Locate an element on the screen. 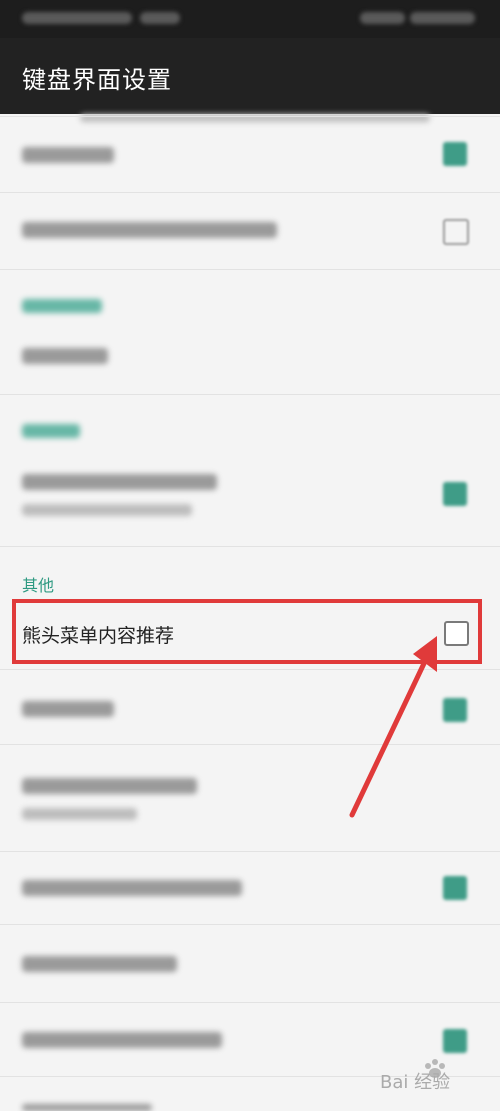 Image resolution: width=500 pixels, height=1111 pixels. baidu-watermark: Bai 经验 is located at coordinates (415, 1076).